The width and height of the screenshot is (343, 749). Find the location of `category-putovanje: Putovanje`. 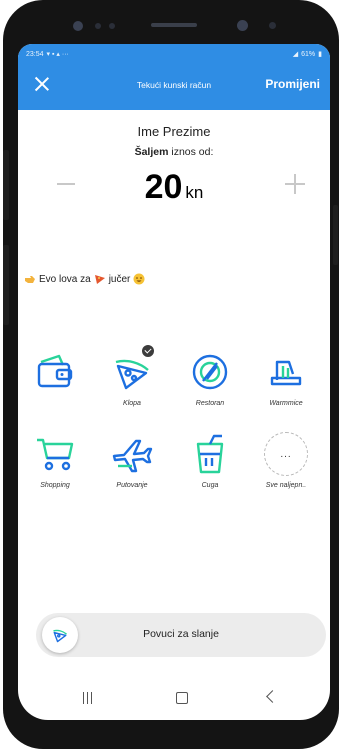

category-putovanje: Putovanje is located at coordinates (132, 460).